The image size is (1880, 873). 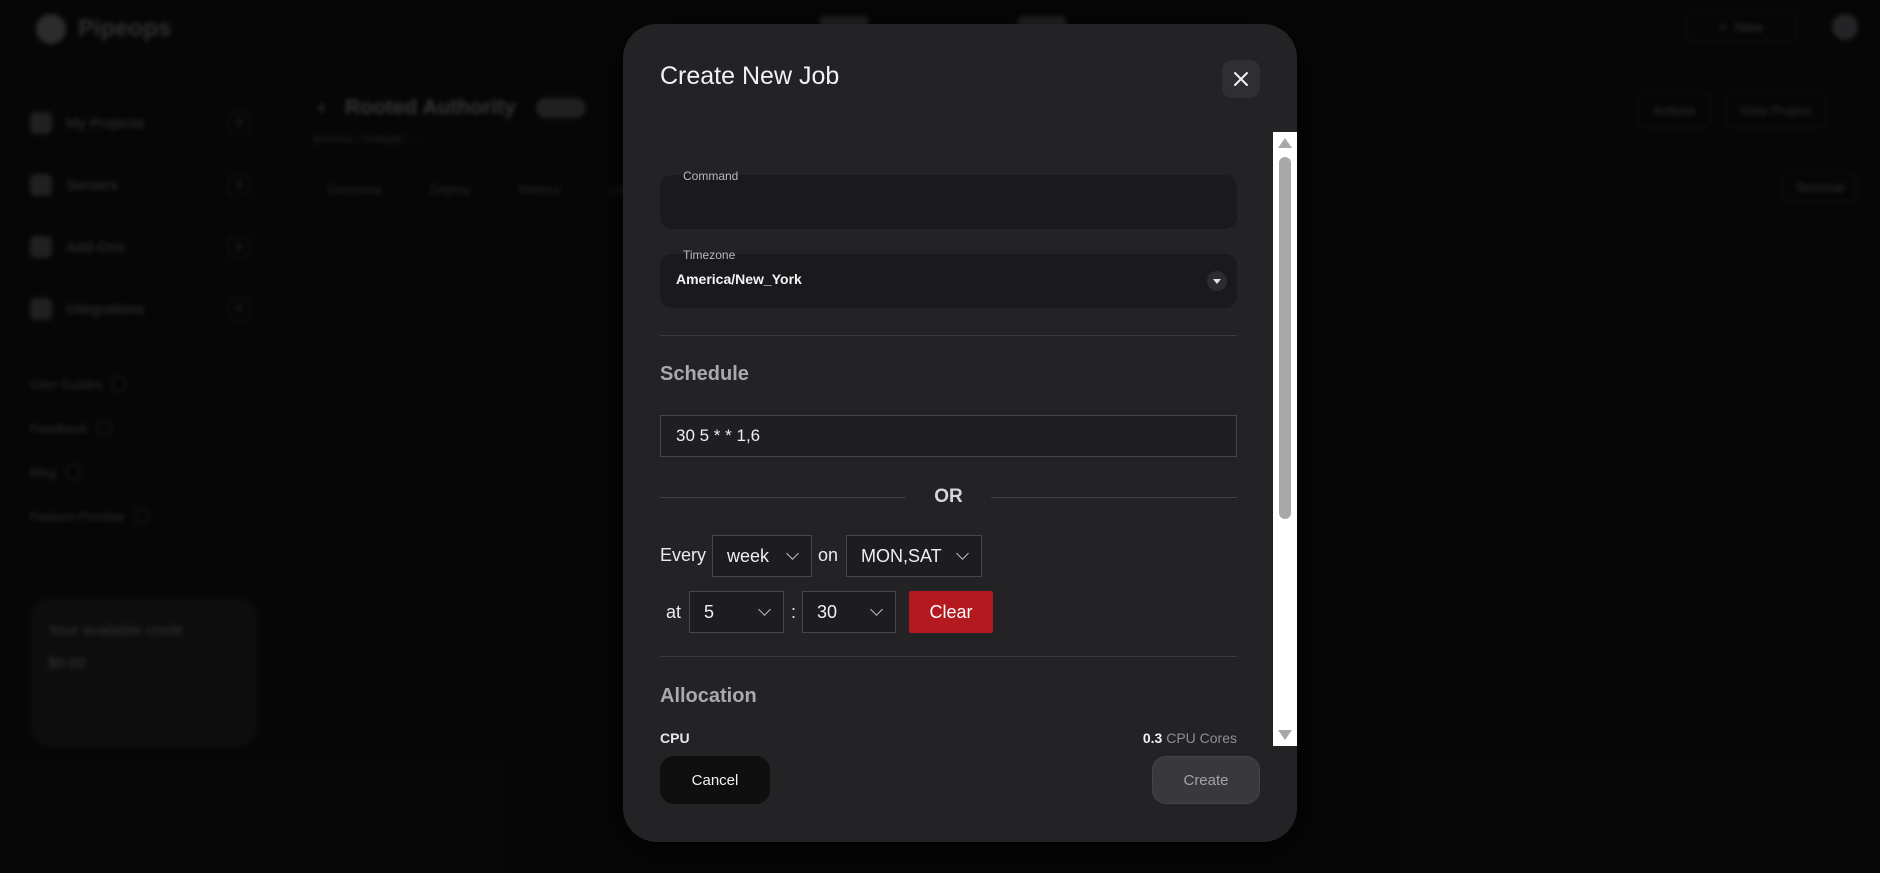 I want to click on hour-select: 5, so click(x=736, y=612).